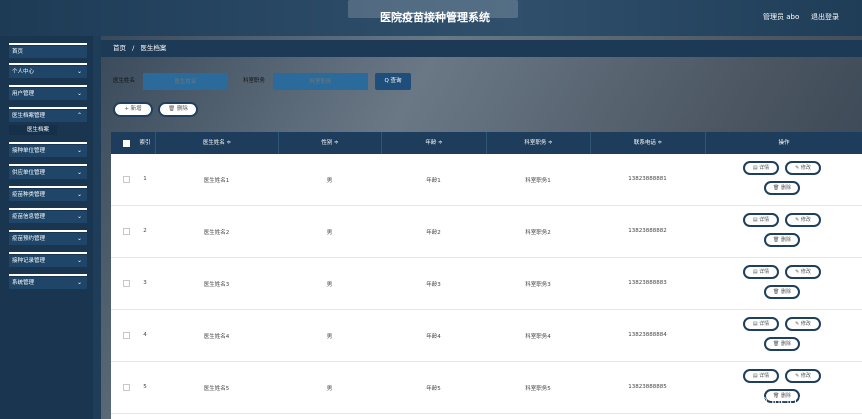 This screenshot has width=862, height=419. What do you see at coordinates (48, 149) in the screenshot?
I see `sidebar-item-vaccination-units: 接种单位管理 ⌄` at bounding box center [48, 149].